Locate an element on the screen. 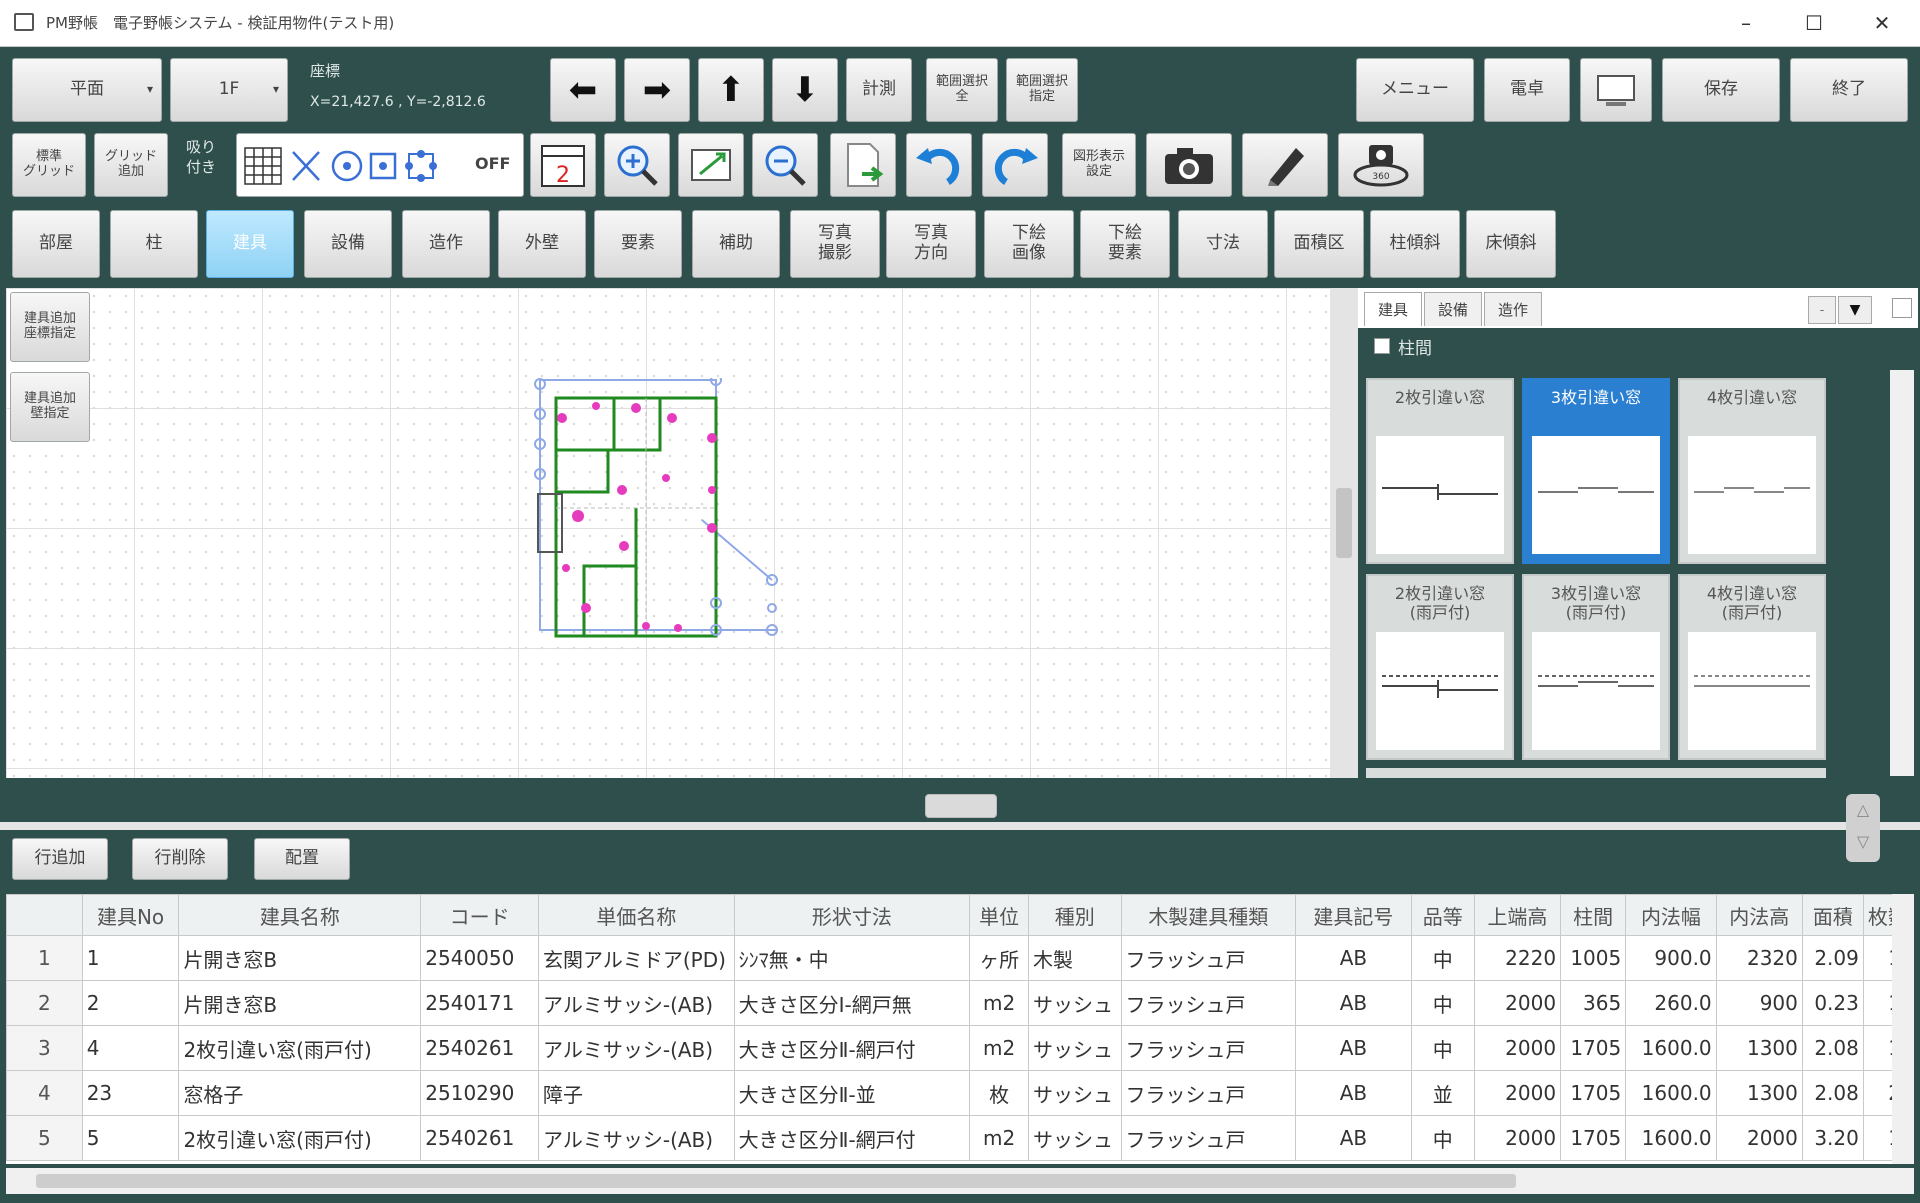 The image size is (1920, 1203). view-select: 平面 is located at coordinates (87, 90).